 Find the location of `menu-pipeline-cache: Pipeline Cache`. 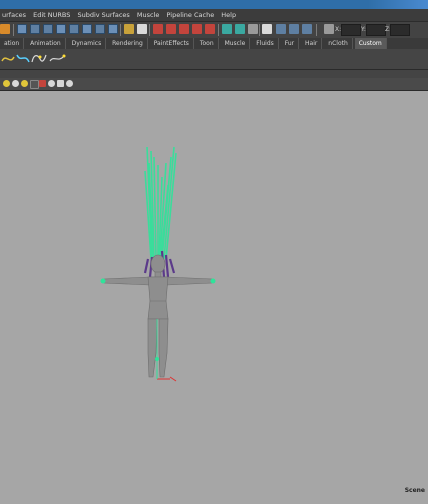

menu-pipeline-cache: Pipeline Cache is located at coordinates (190, 15).